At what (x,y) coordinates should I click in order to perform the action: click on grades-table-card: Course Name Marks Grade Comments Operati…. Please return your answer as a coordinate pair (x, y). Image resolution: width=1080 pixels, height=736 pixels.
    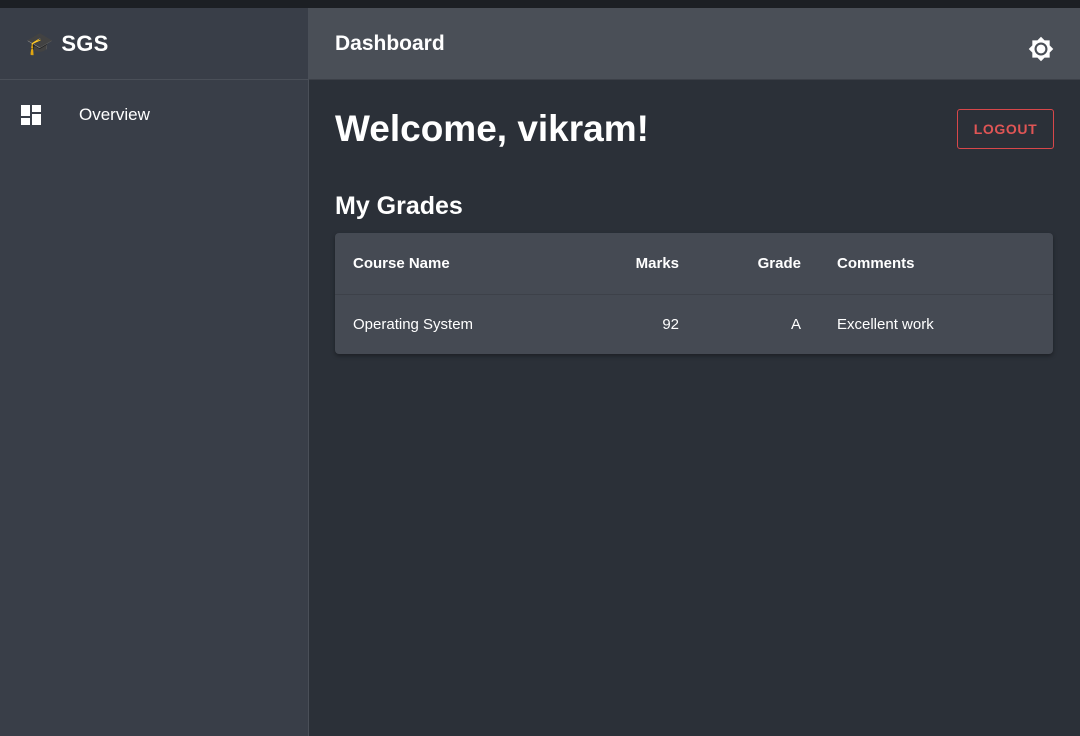
    Looking at the image, I should click on (694, 293).